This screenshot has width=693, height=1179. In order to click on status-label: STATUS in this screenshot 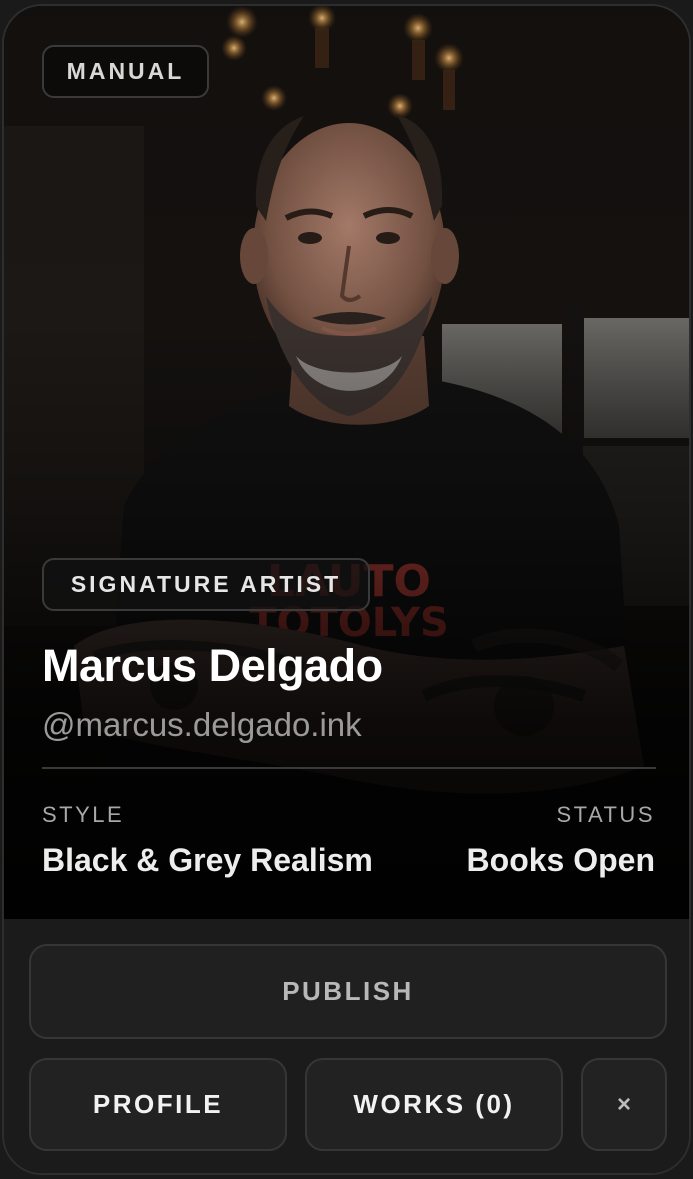, I will do `click(605, 814)`.